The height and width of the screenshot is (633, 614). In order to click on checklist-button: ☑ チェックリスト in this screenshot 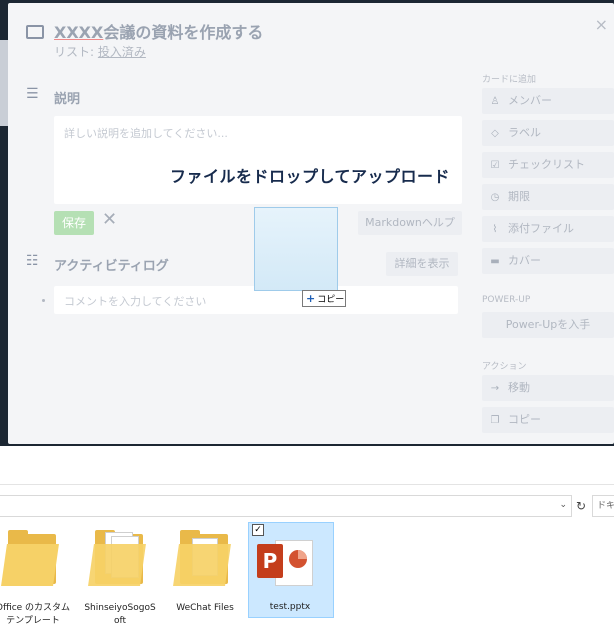, I will do `click(548, 165)`.